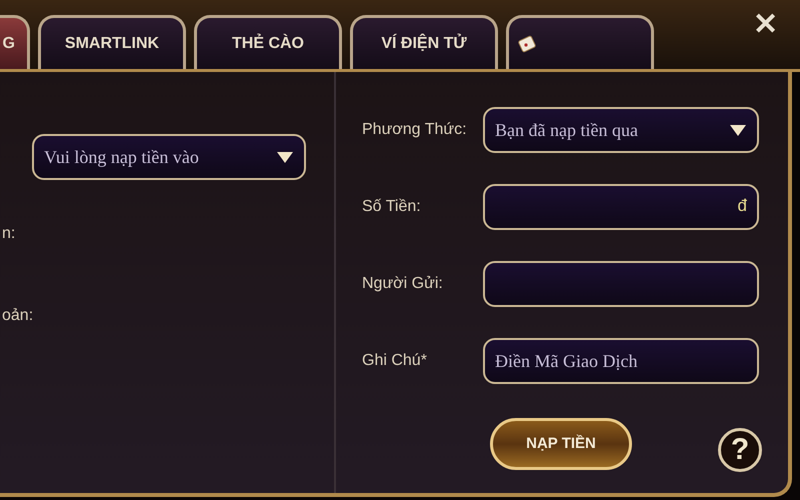 This screenshot has height=500, width=800. What do you see at coordinates (742, 206) in the screenshot?
I see `currency-suffix: đ` at bounding box center [742, 206].